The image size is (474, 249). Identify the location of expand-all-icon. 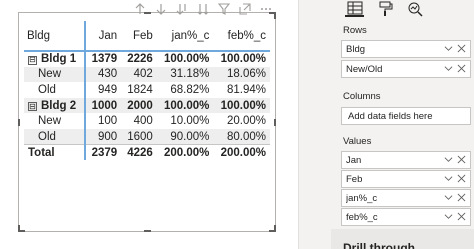
(202, 9).